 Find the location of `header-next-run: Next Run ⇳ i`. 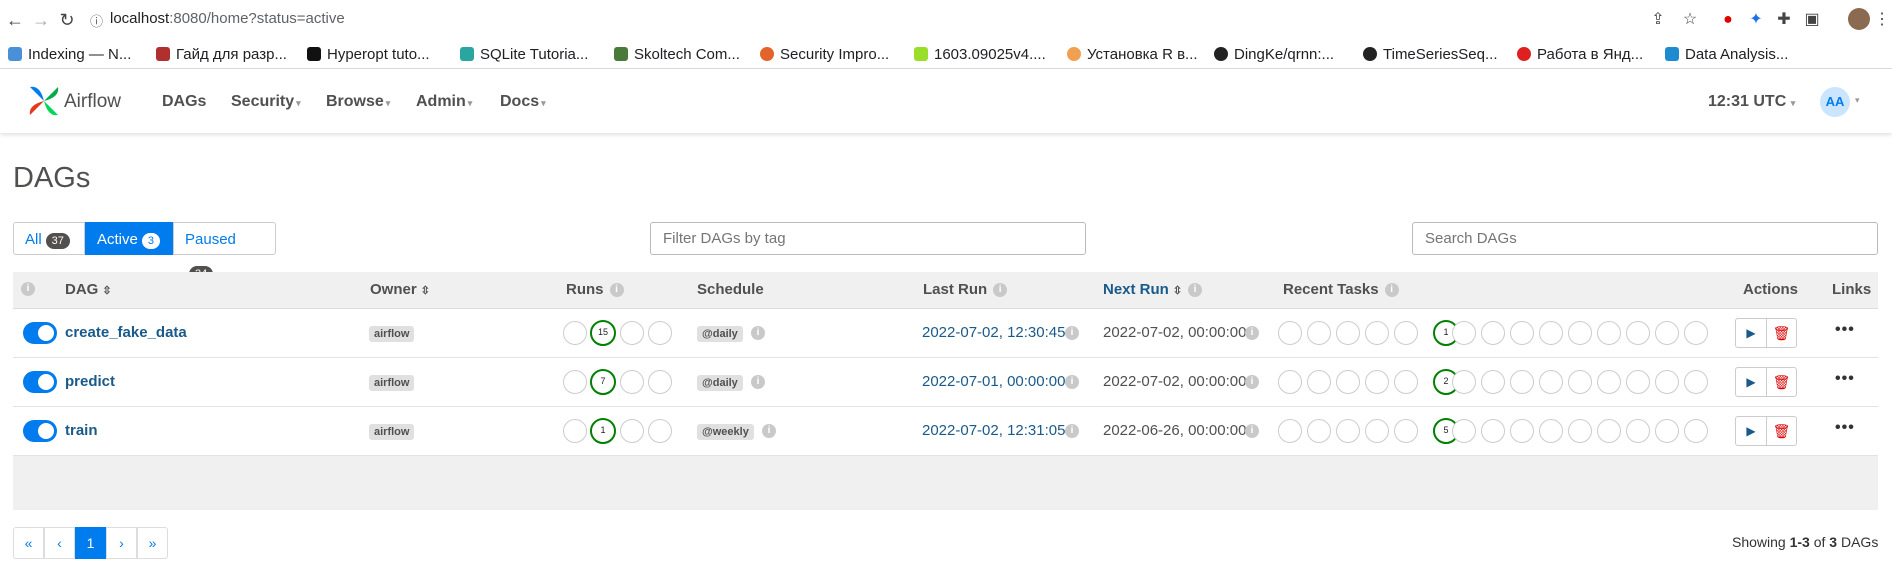

header-next-run: Next Run ⇳ i is located at coordinates (1153, 289).